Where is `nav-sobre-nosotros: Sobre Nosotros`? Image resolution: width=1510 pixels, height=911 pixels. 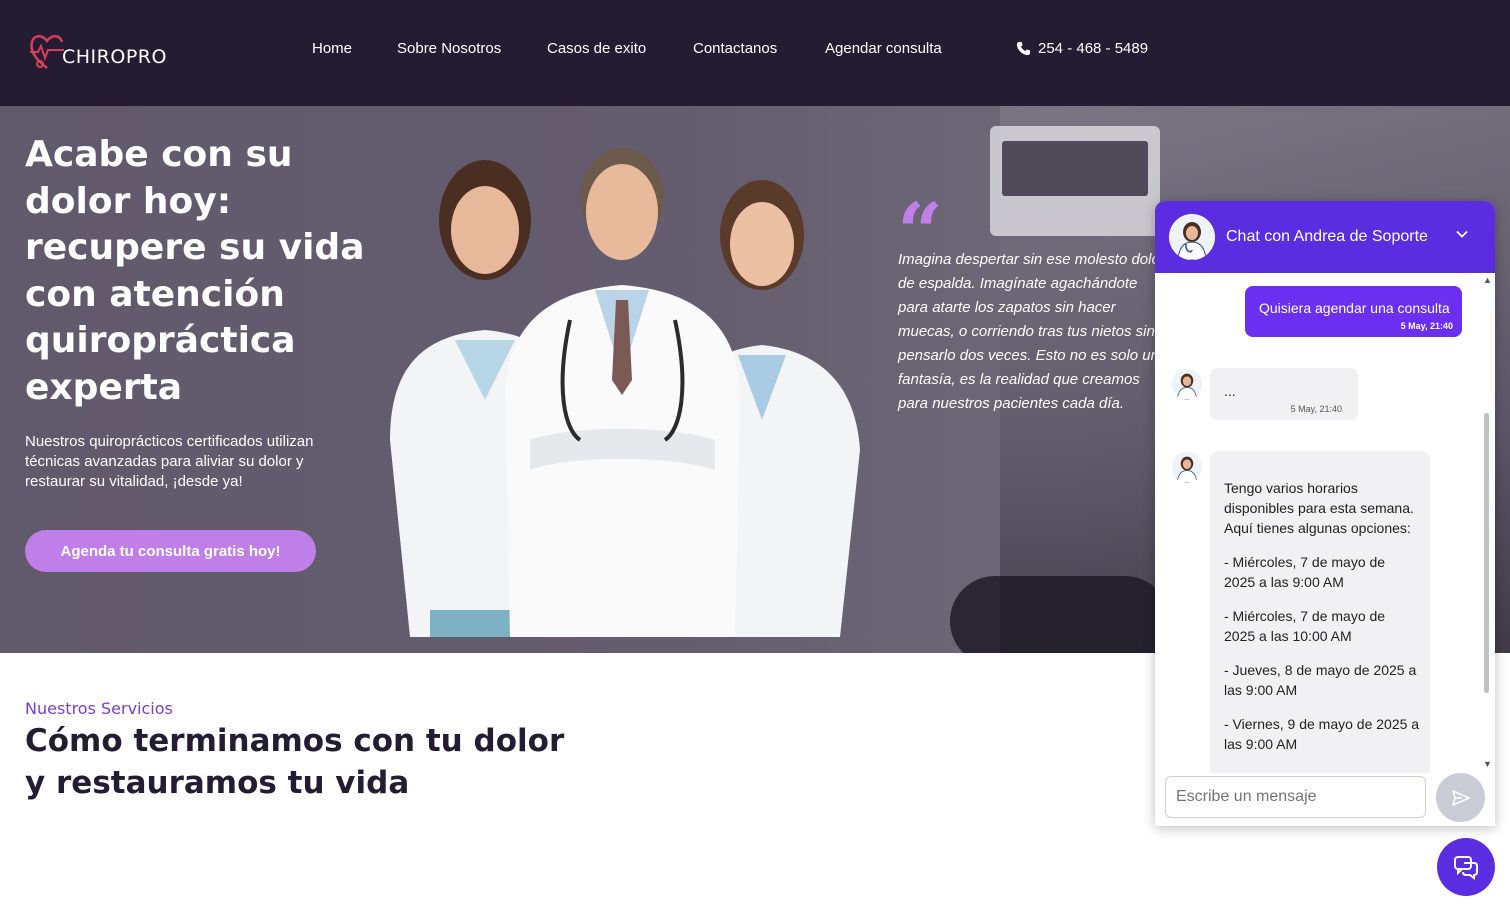
nav-sobre-nosotros: Sobre Nosotros is located at coordinates (449, 48).